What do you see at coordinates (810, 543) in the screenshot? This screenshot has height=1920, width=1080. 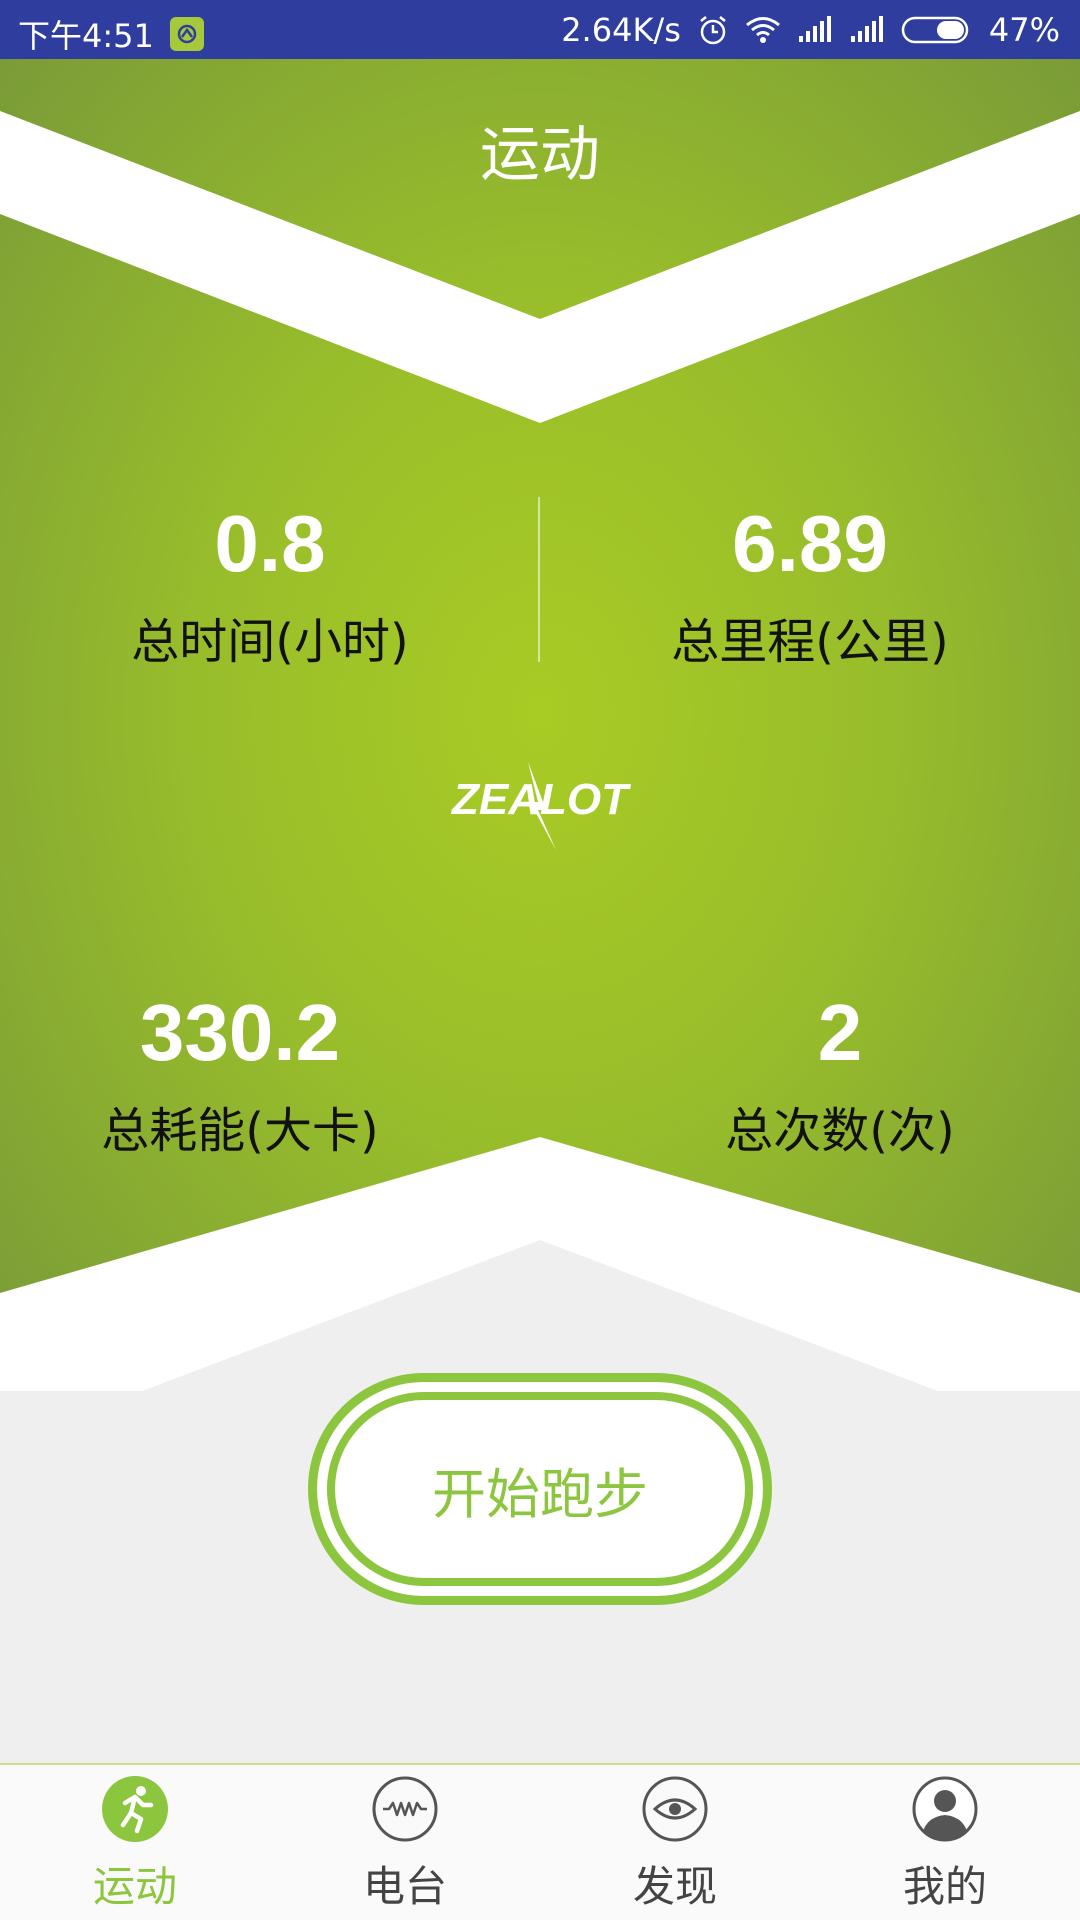 I see `total-distance-value: 6.89` at bounding box center [810, 543].